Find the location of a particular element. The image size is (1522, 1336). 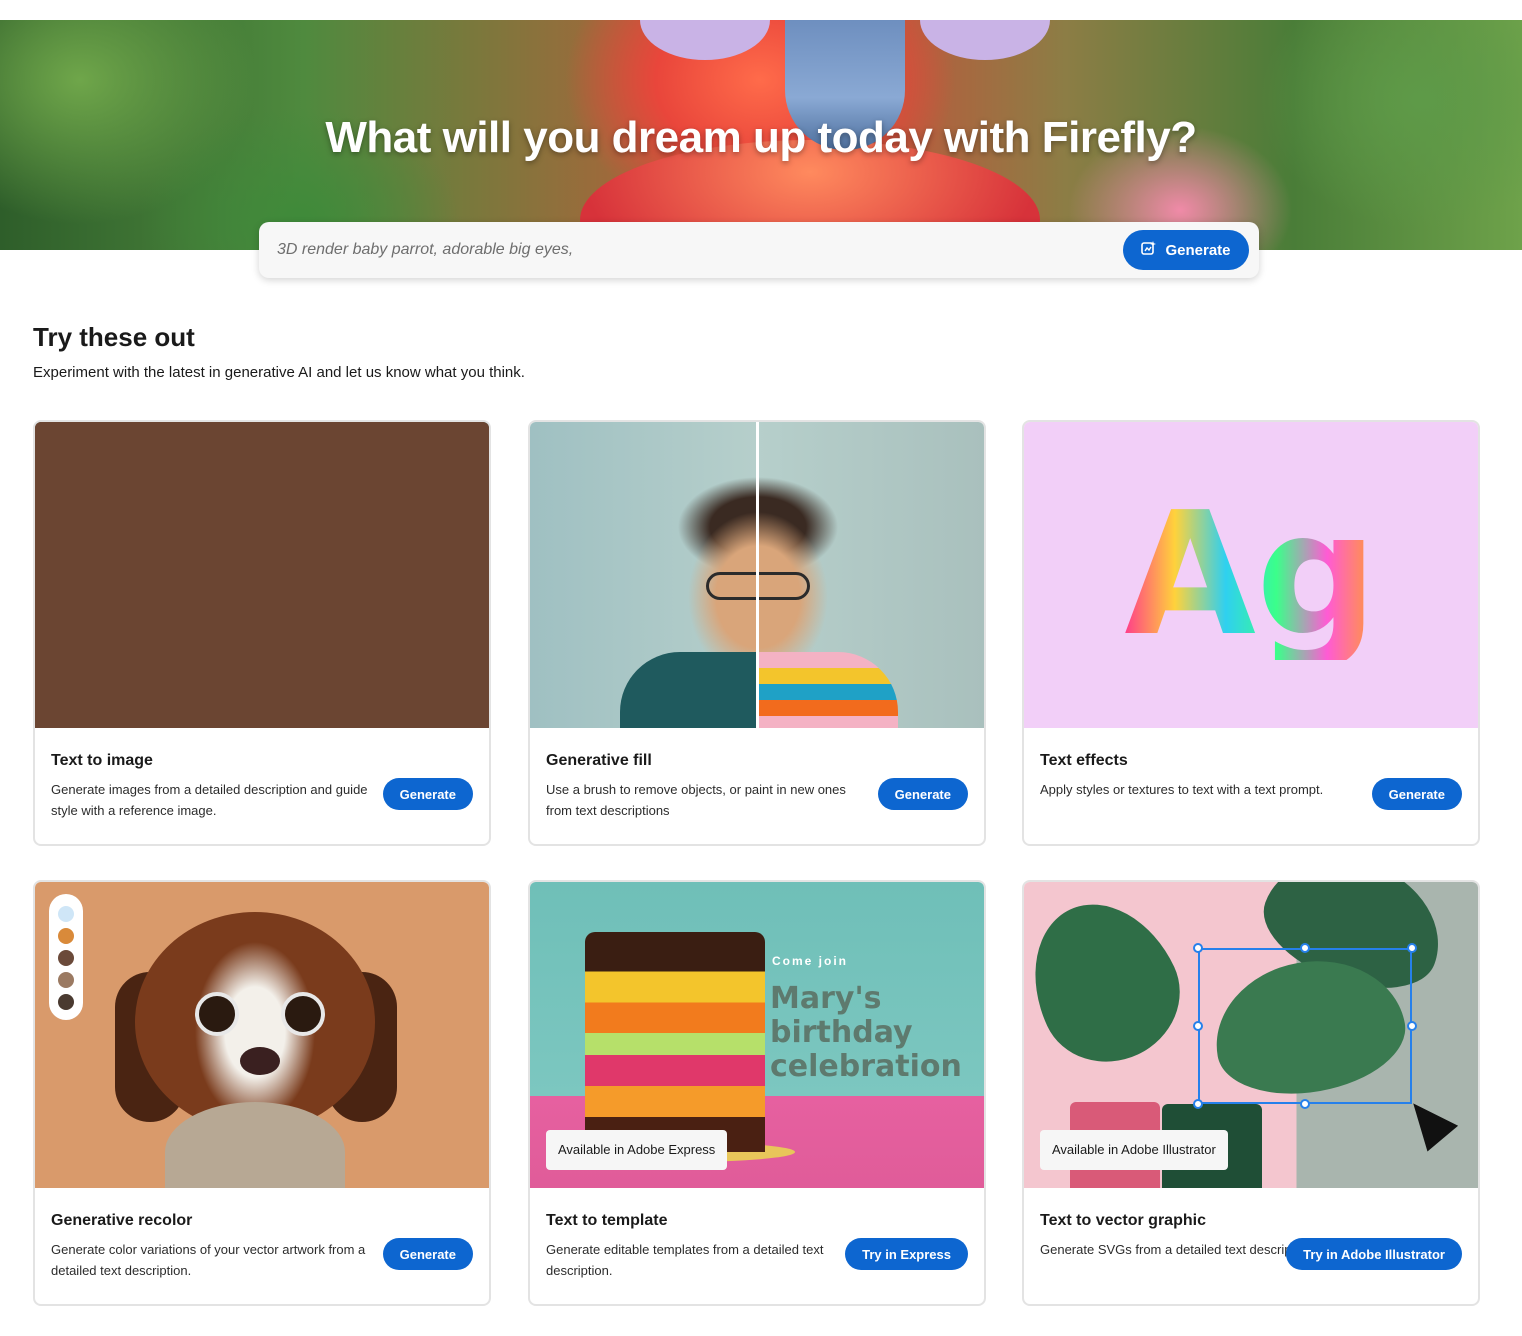

card-image-fur-letters: Ag is located at coordinates (1251, 575).